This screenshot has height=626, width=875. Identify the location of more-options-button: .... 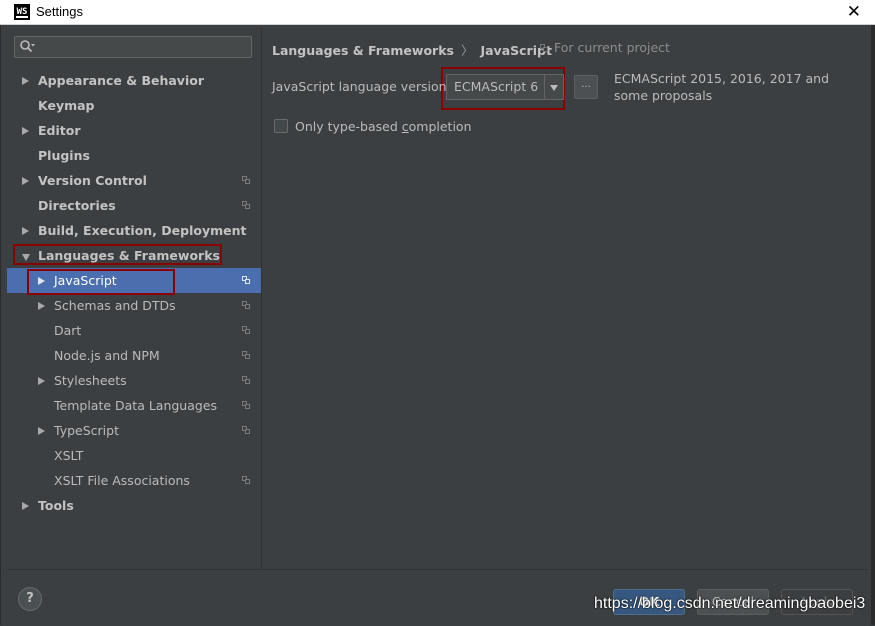
(586, 87).